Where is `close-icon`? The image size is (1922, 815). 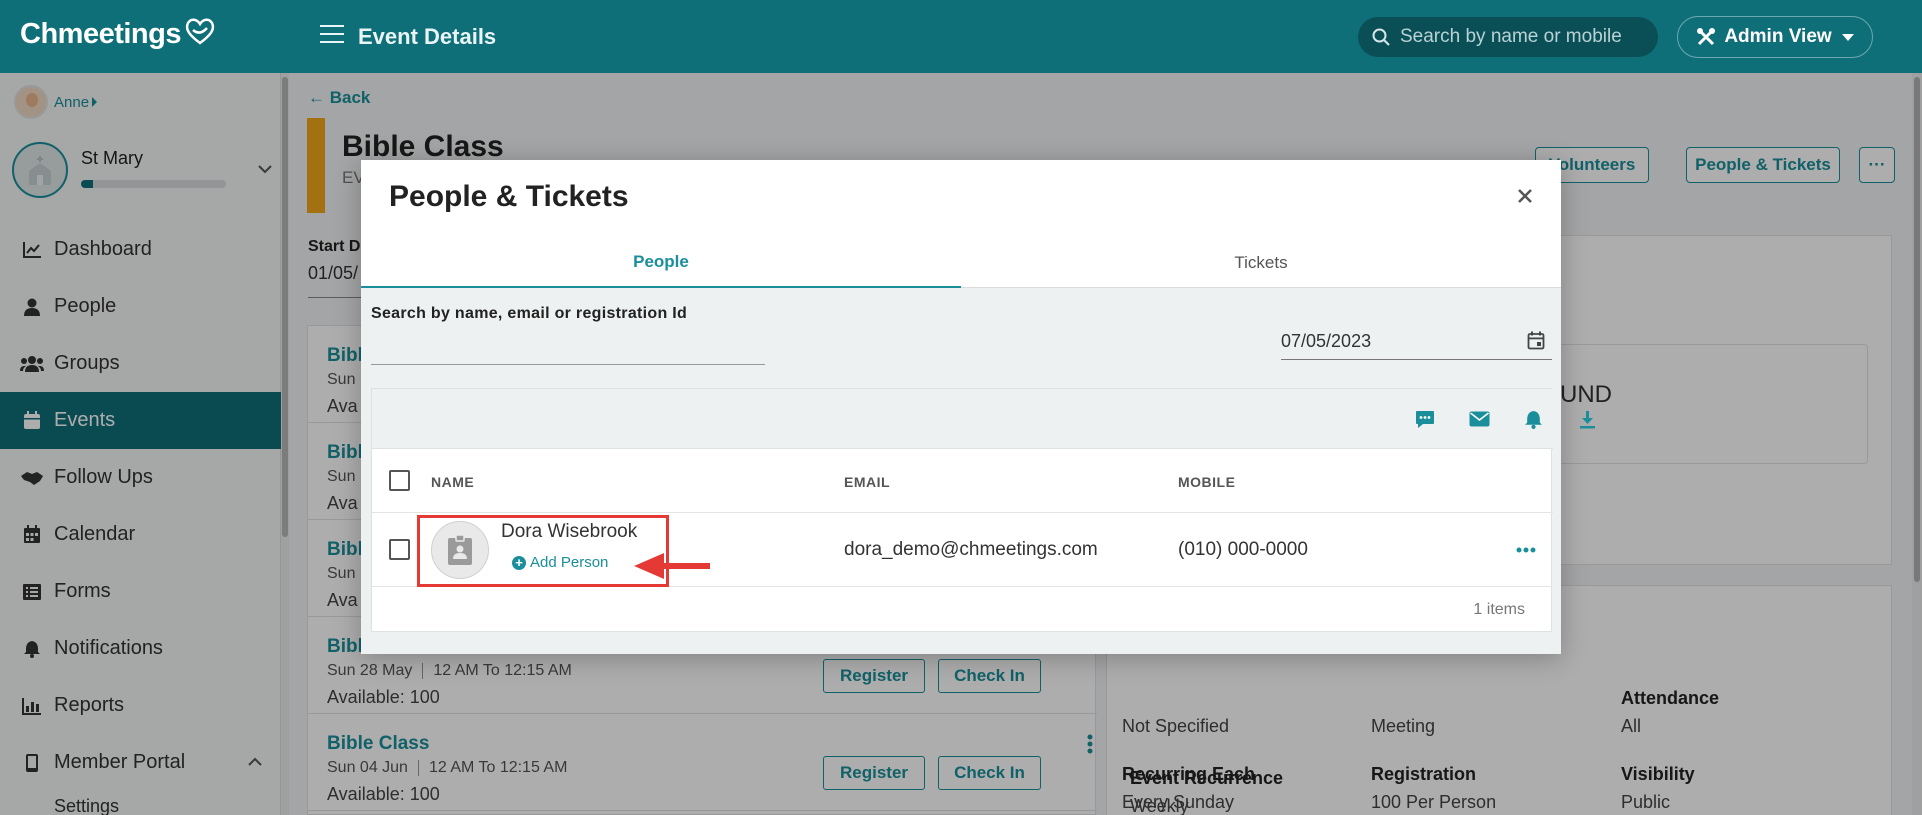
close-icon is located at coordinates (1525, 196).